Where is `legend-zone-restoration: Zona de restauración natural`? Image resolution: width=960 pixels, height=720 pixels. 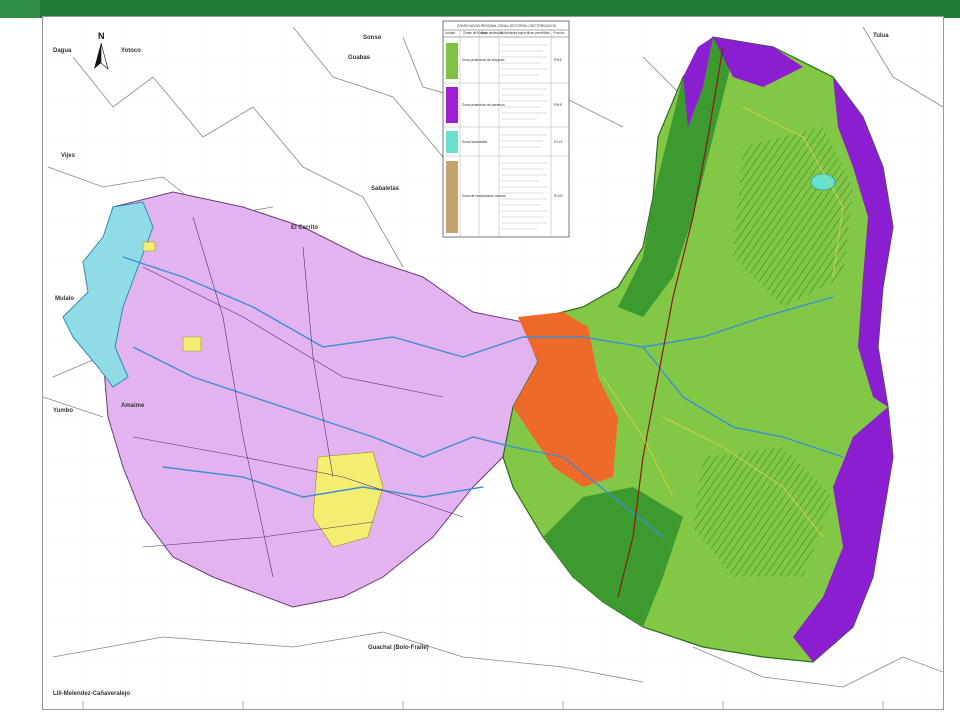 legend-zone-restoration: Zona de restauración natural is located at coordinates (484, 196).